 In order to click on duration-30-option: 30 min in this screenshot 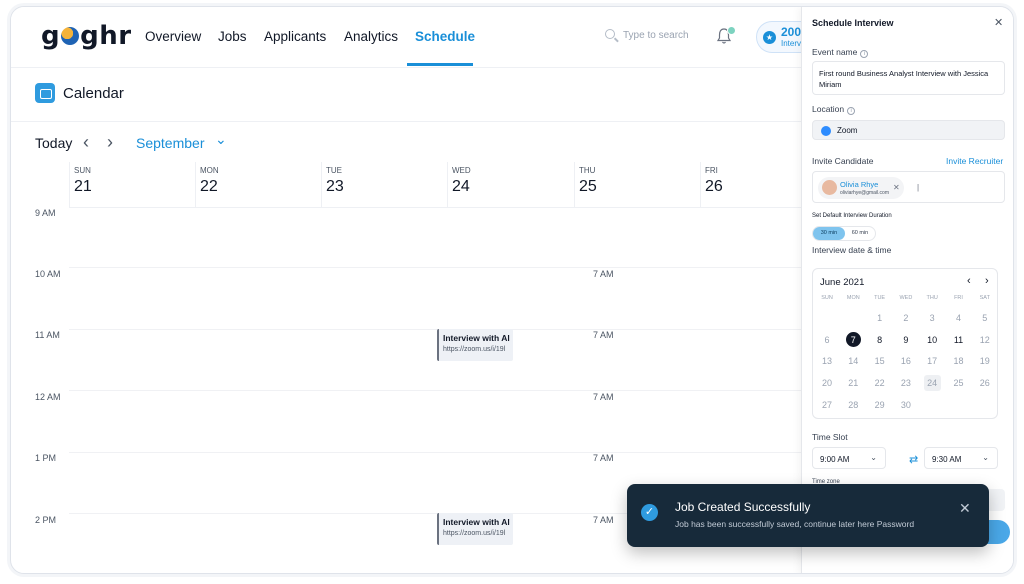, I will do `click(829, 233)`.